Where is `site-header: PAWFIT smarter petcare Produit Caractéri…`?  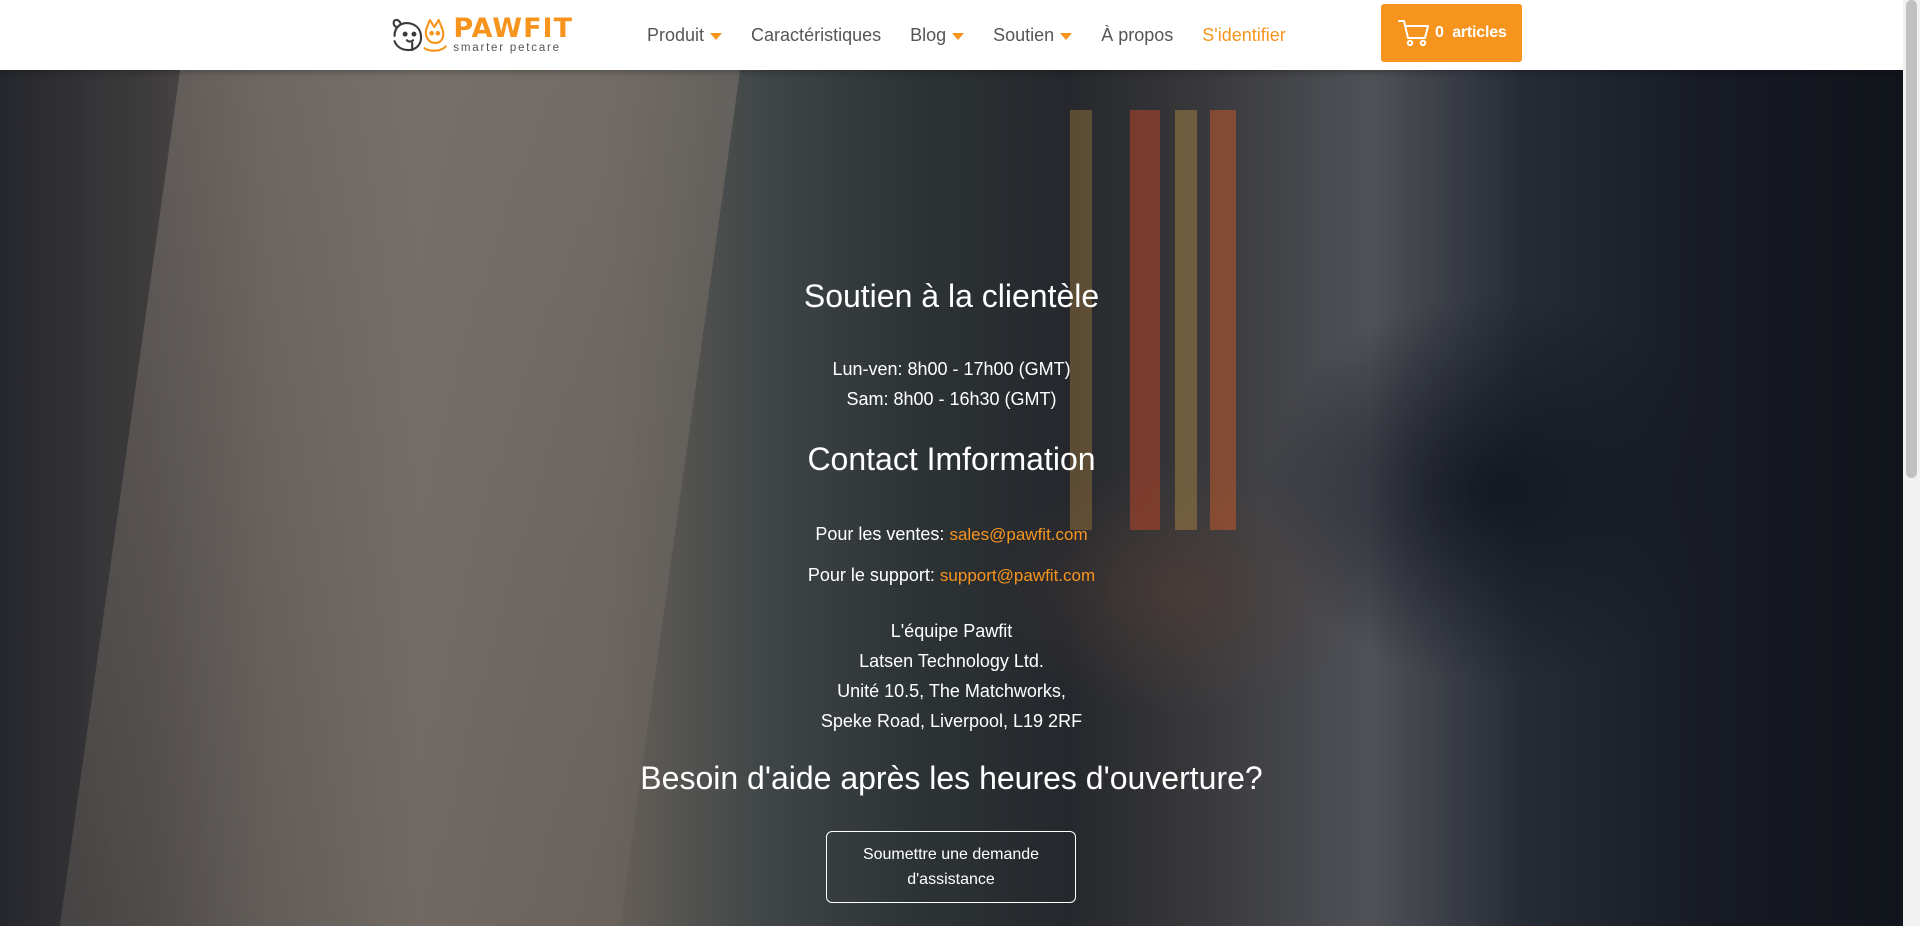
site-header: PAWFIT smarter petcare Produit Caractéri… is located at coordinates (951, 35).